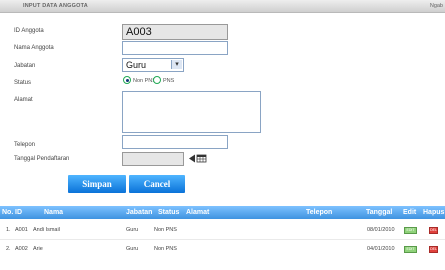  Describe the element at coordinates (25, 145) in the screenshot. I see `telepon-label: Telepon` at that location.